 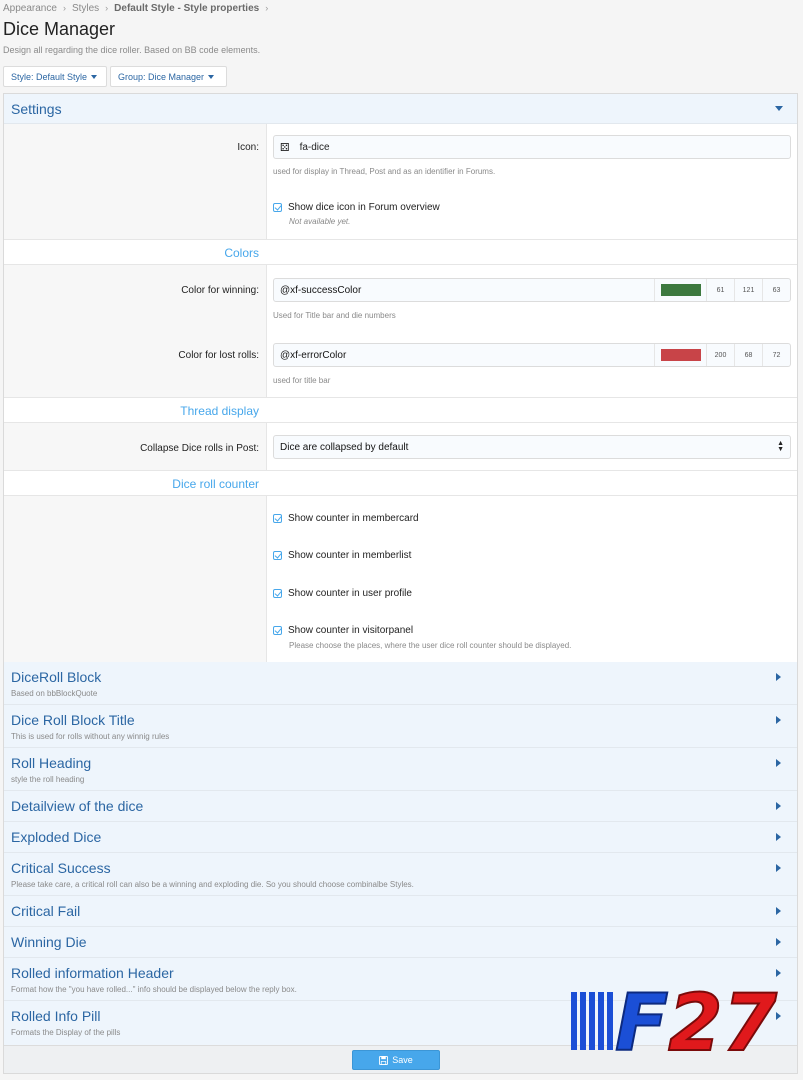 I want to click on save-button: Save, so click(x=396, y=1060).